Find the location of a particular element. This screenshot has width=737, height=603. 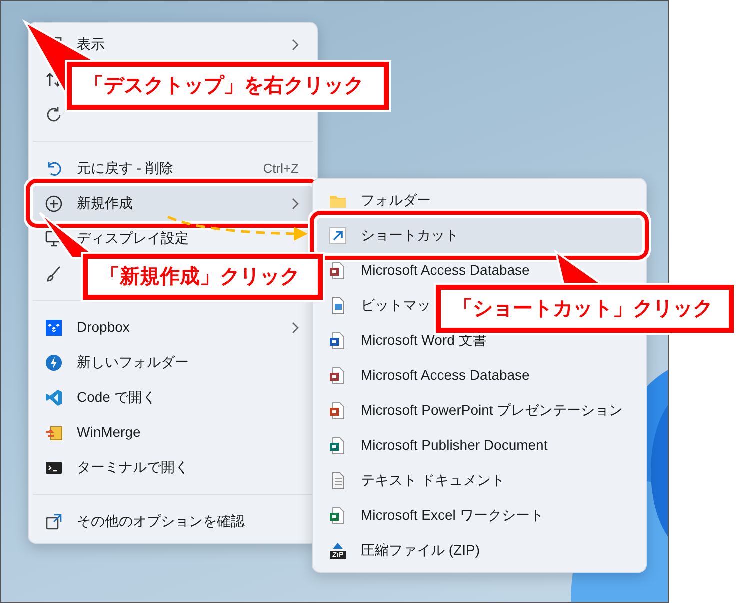

menu-item-label: 新しいフォルダー is located at coordinates (133, 362).